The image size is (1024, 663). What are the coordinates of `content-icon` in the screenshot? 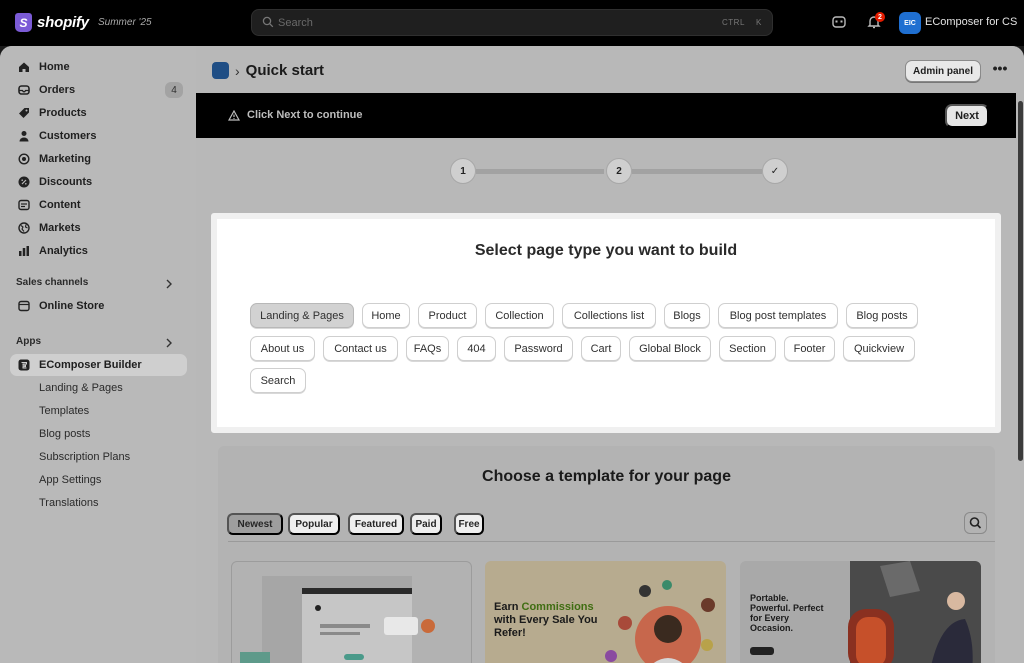 It's located at (24, 205).